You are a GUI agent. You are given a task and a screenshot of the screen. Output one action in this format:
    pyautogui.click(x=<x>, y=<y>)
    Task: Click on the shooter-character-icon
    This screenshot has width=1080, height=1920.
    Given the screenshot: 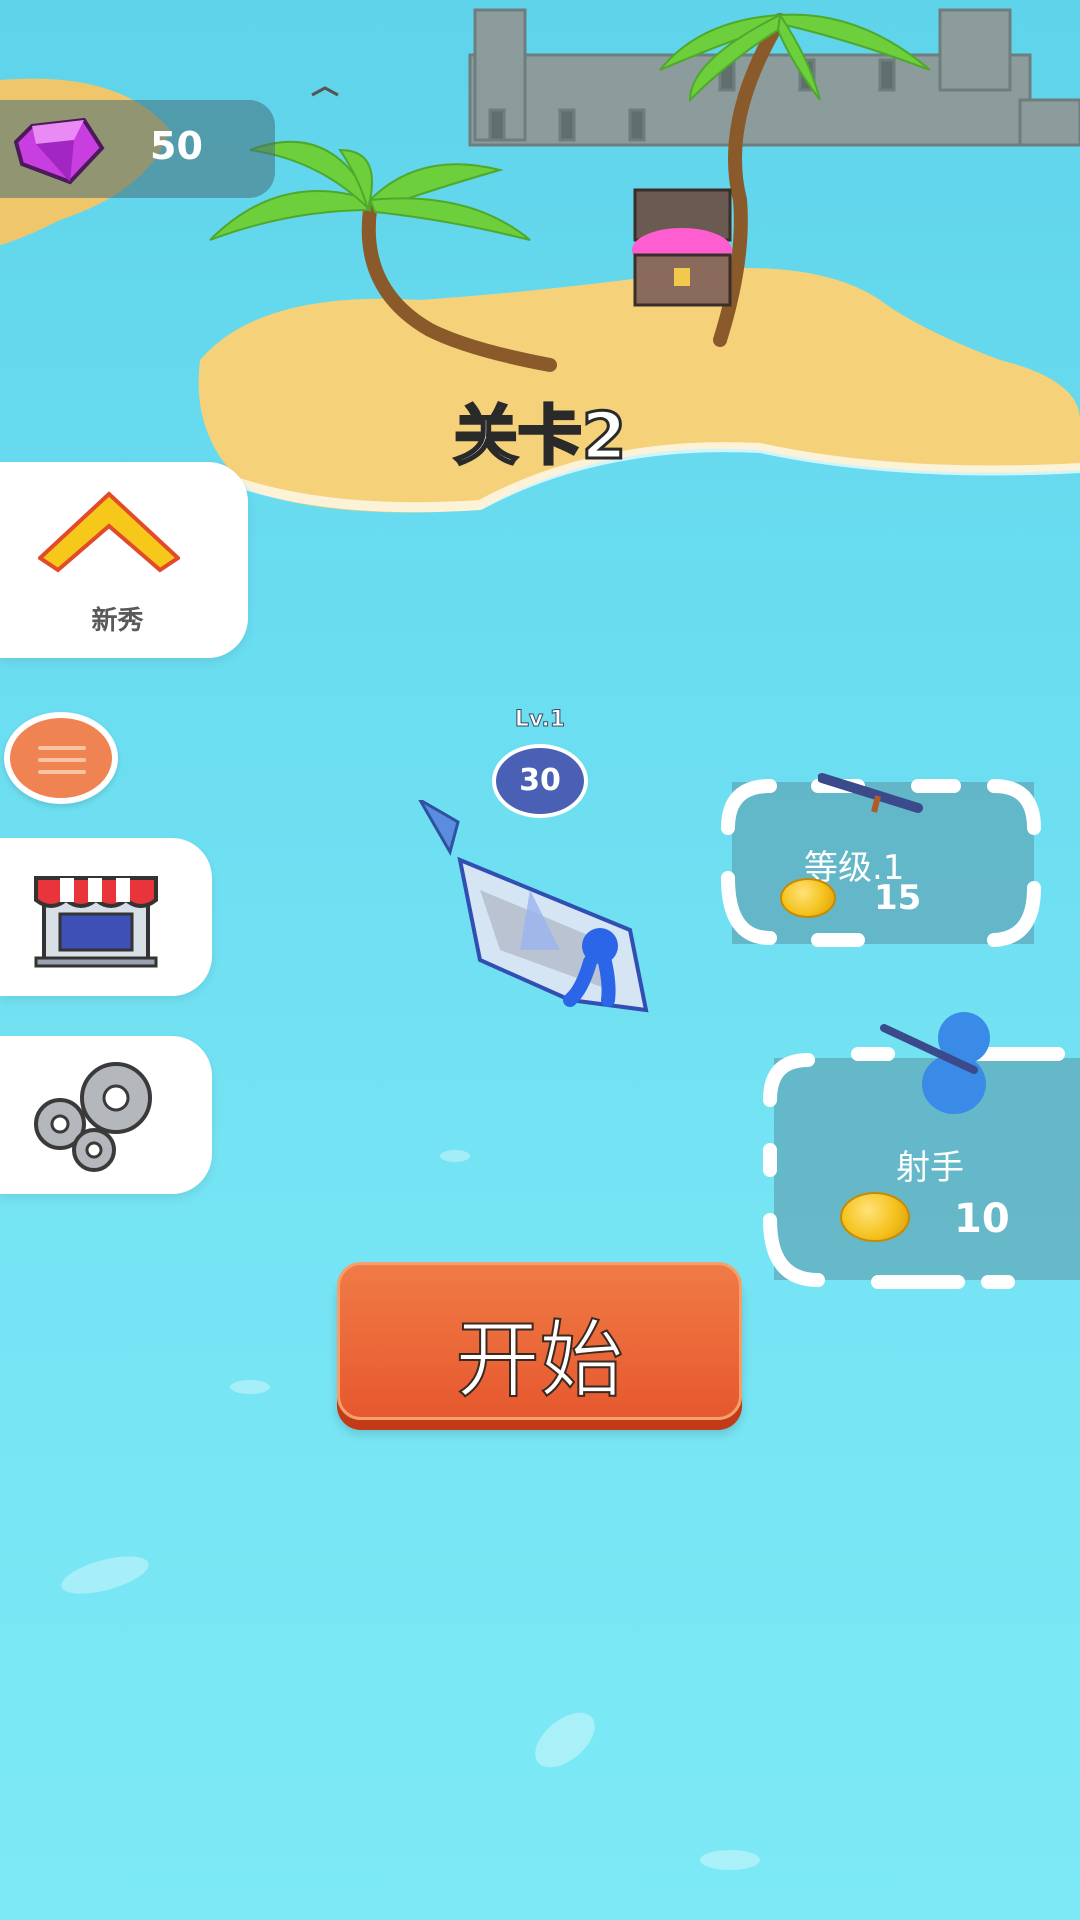 What is the action you would take?
    pyautogui.click(x=935, y=1063)
    